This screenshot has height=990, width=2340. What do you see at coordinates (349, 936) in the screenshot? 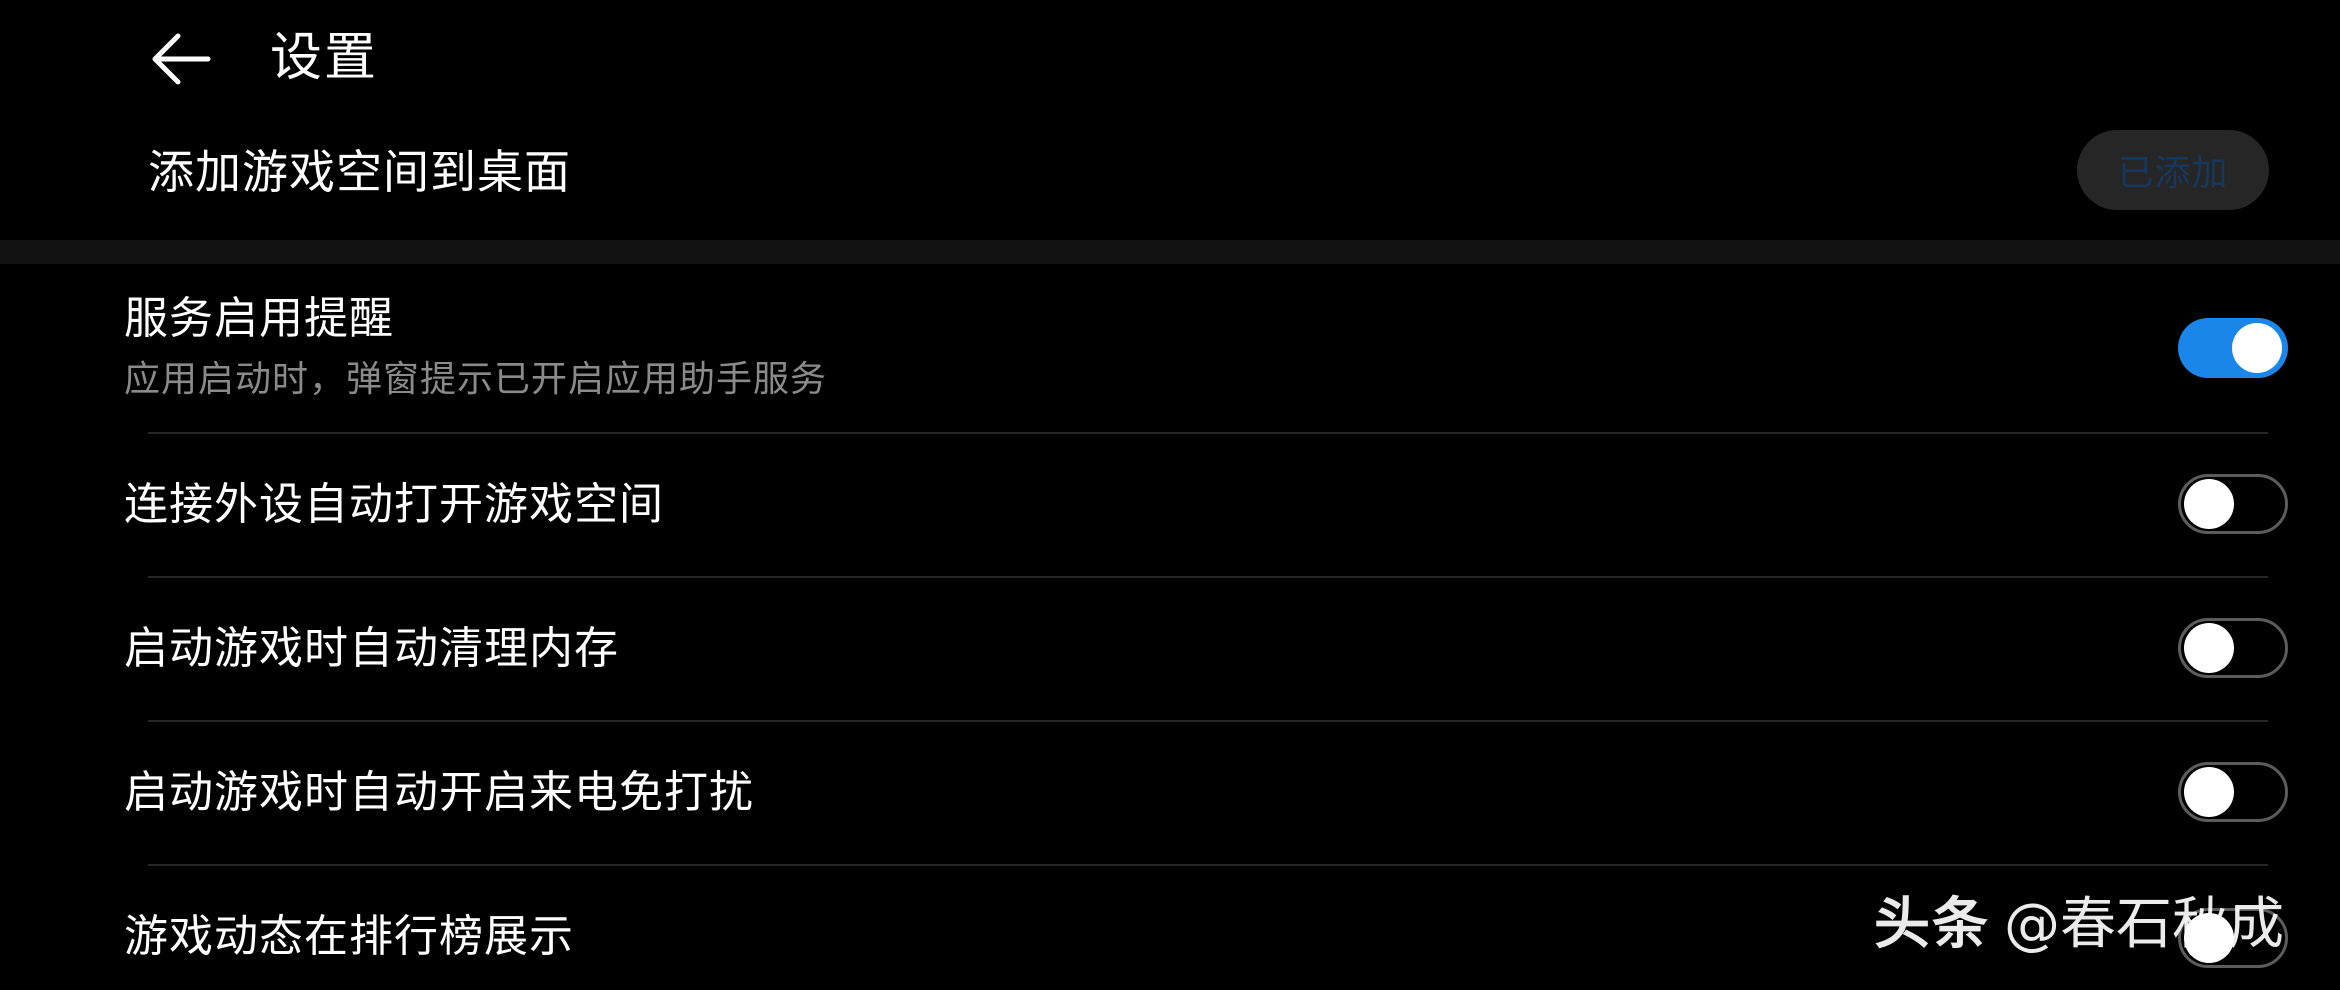
I see `setting-title: 游戏动态在排行榜展示` at bounding box center [349, 936].